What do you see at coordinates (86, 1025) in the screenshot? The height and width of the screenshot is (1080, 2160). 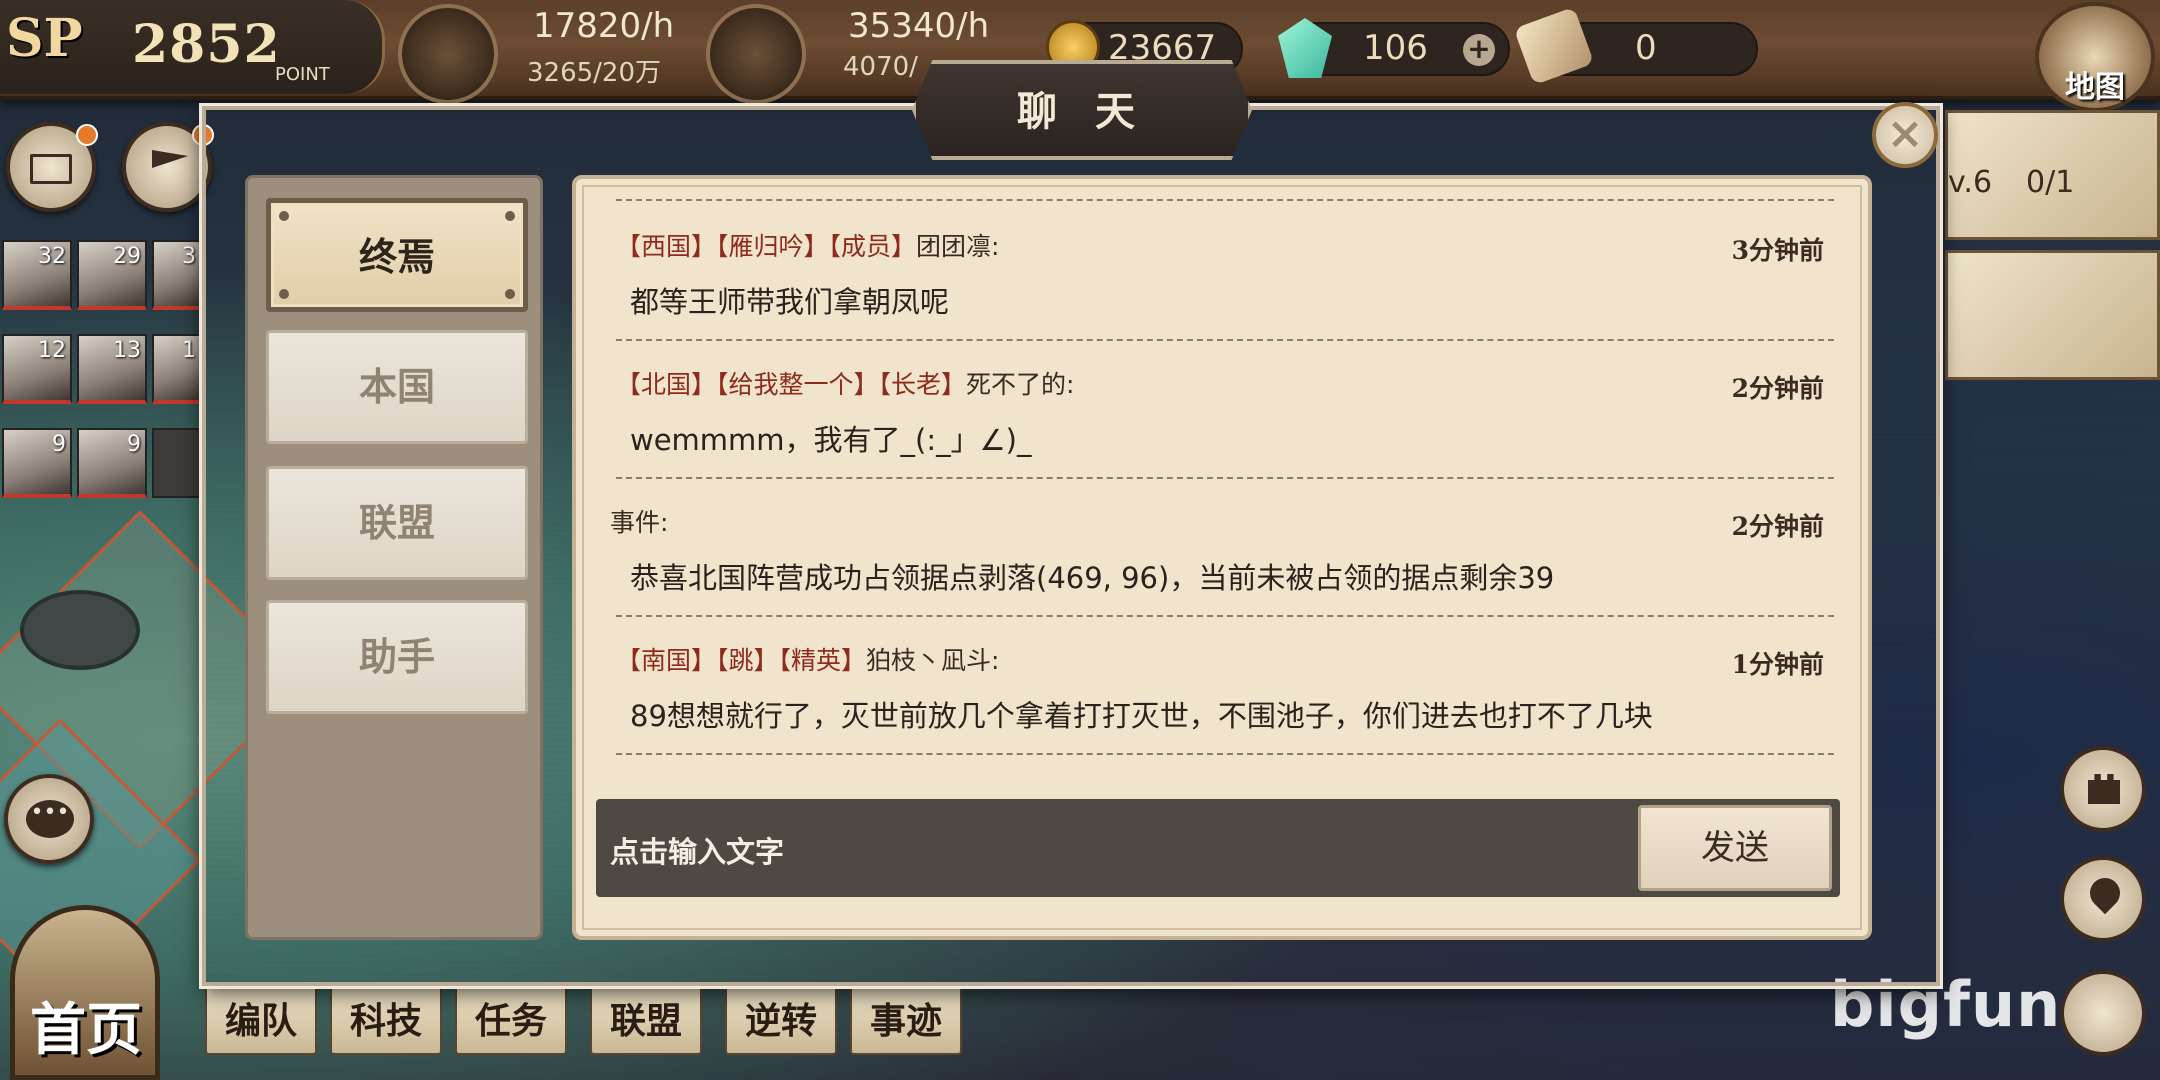 I see `home-button: 首页` at bounding box center [86, 1025].